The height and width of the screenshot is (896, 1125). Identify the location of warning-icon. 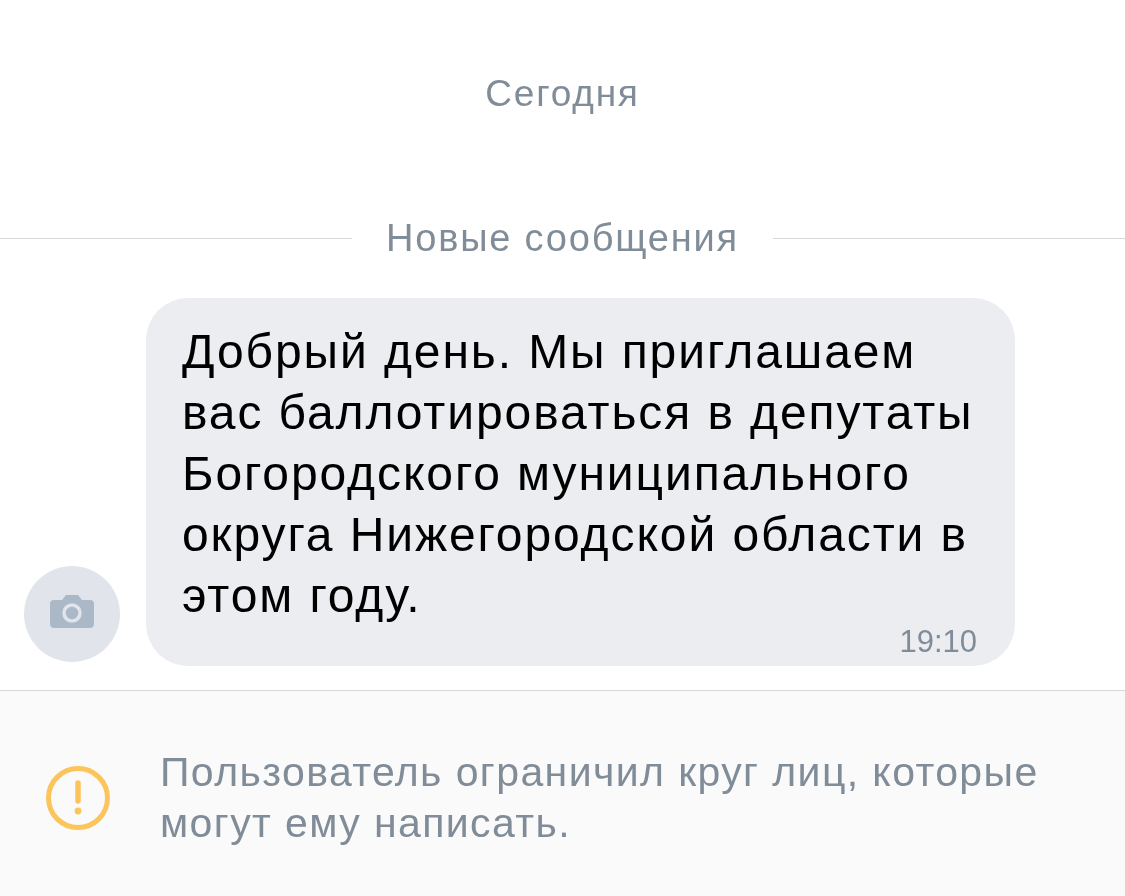
(78, 797).